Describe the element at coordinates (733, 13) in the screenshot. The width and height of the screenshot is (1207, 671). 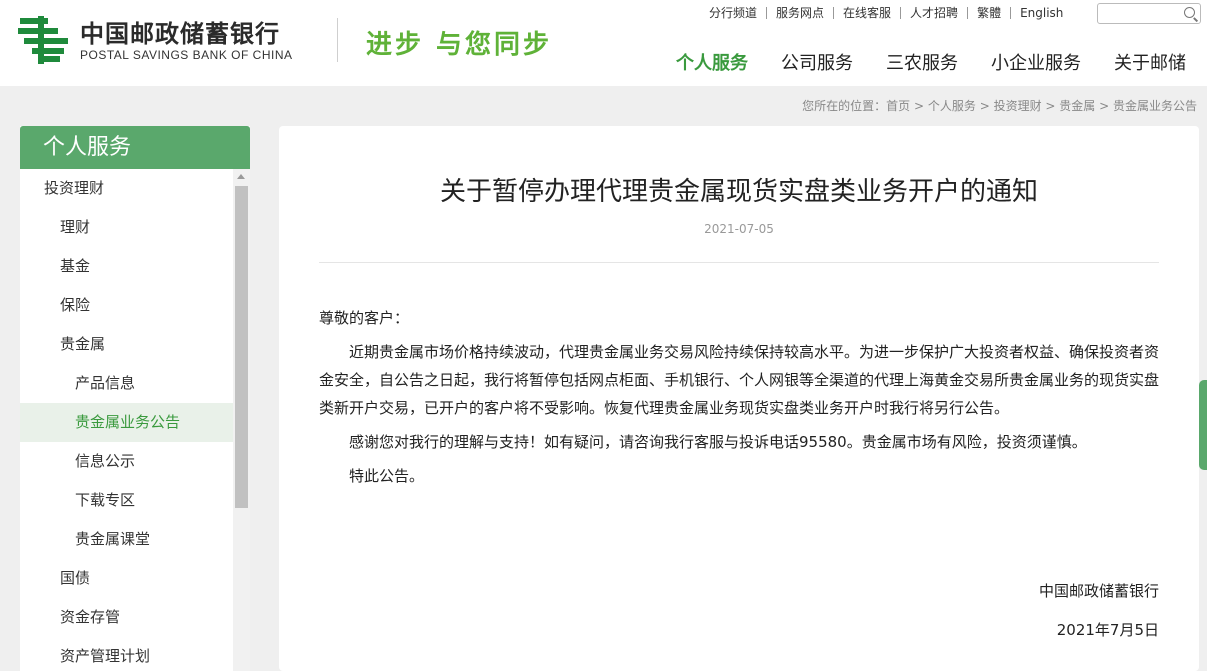
I see `top-link-branch: 分行频道` at that location.